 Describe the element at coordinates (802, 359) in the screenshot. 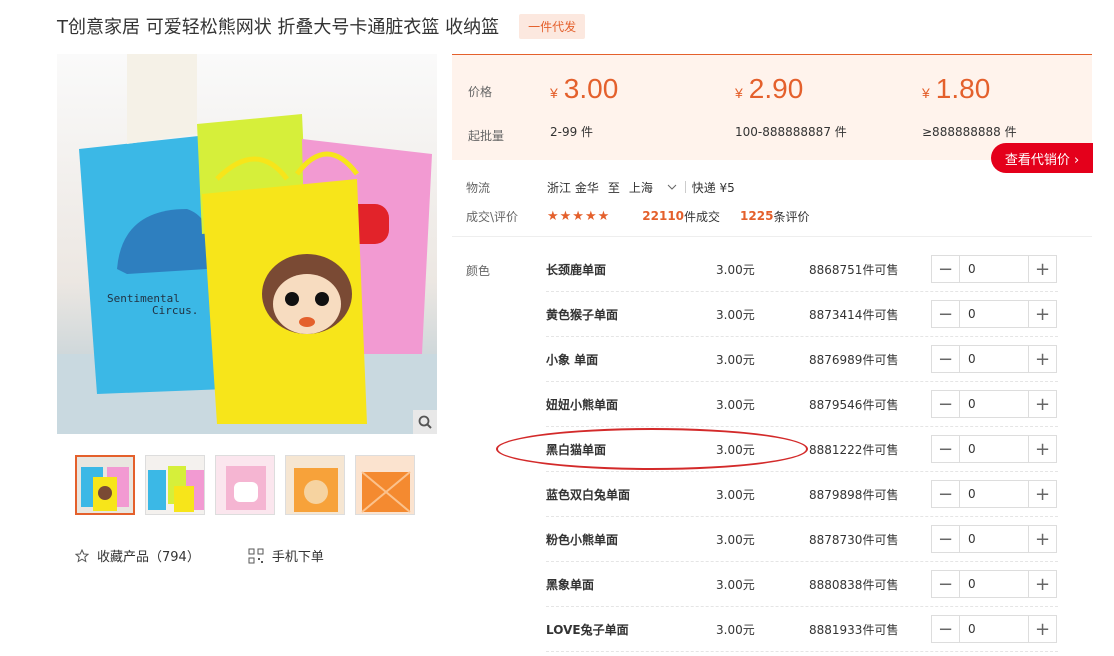

I see `sku-row: 小象 单面 3.00元 8876989件可售 −0 +` at that location.